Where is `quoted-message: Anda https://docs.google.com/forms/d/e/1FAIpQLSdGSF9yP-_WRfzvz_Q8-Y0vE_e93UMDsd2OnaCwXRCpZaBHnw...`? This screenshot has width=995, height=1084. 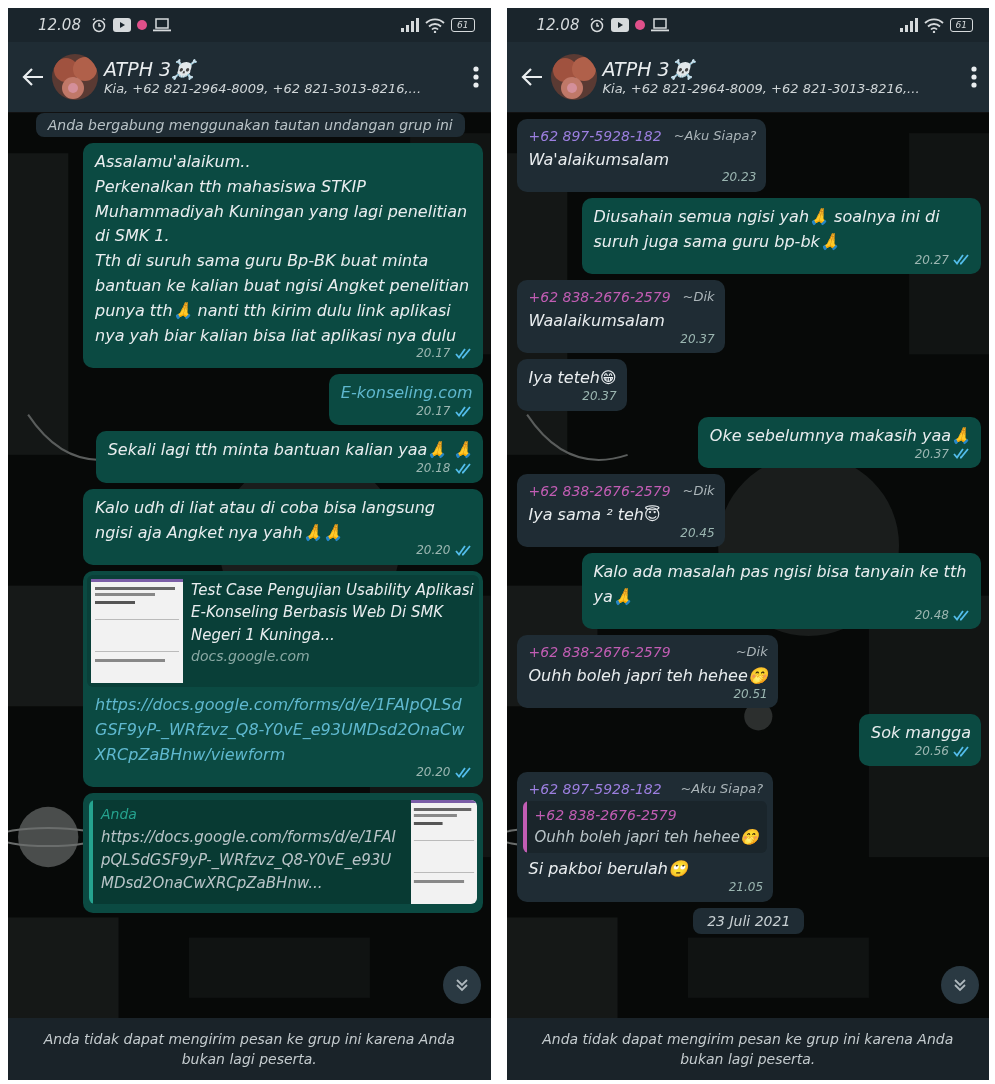 quoted-message: Anda https://docs.google.com/forms/d/e/1FAIpQLSdGSF9yP-_WRfzvz_Q8-Y0vE_e93UMDsd2OnaCwXRCpZaBHnw... is located at coordinates (283, 851).